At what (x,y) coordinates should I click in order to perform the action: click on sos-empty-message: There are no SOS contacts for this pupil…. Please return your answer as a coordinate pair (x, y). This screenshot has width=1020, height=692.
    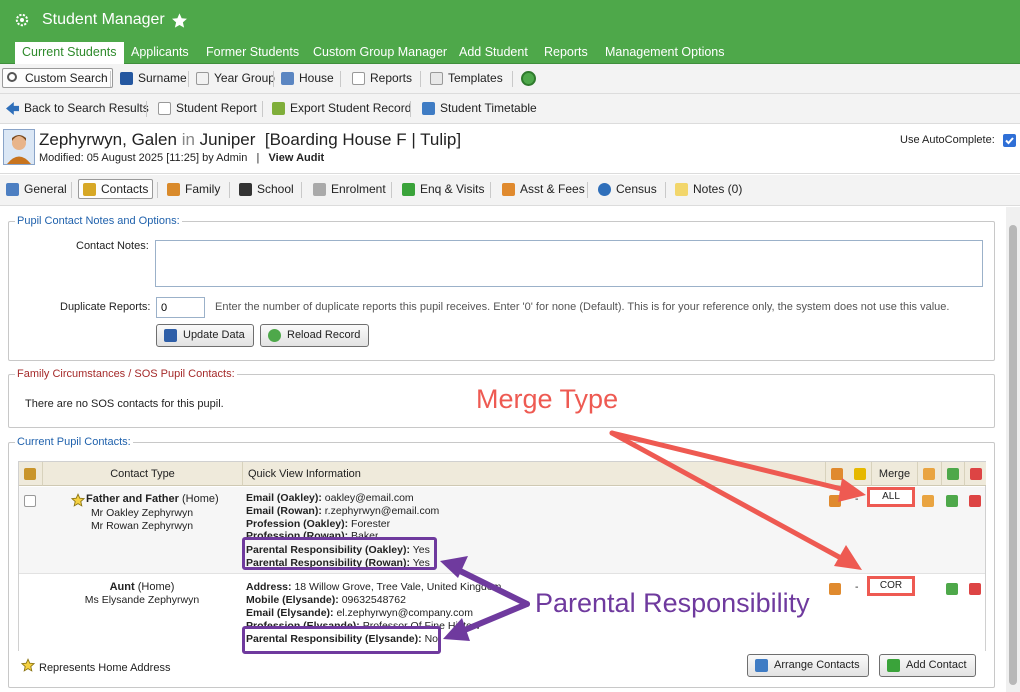
    Looking at the image, I should click on (124, 404).